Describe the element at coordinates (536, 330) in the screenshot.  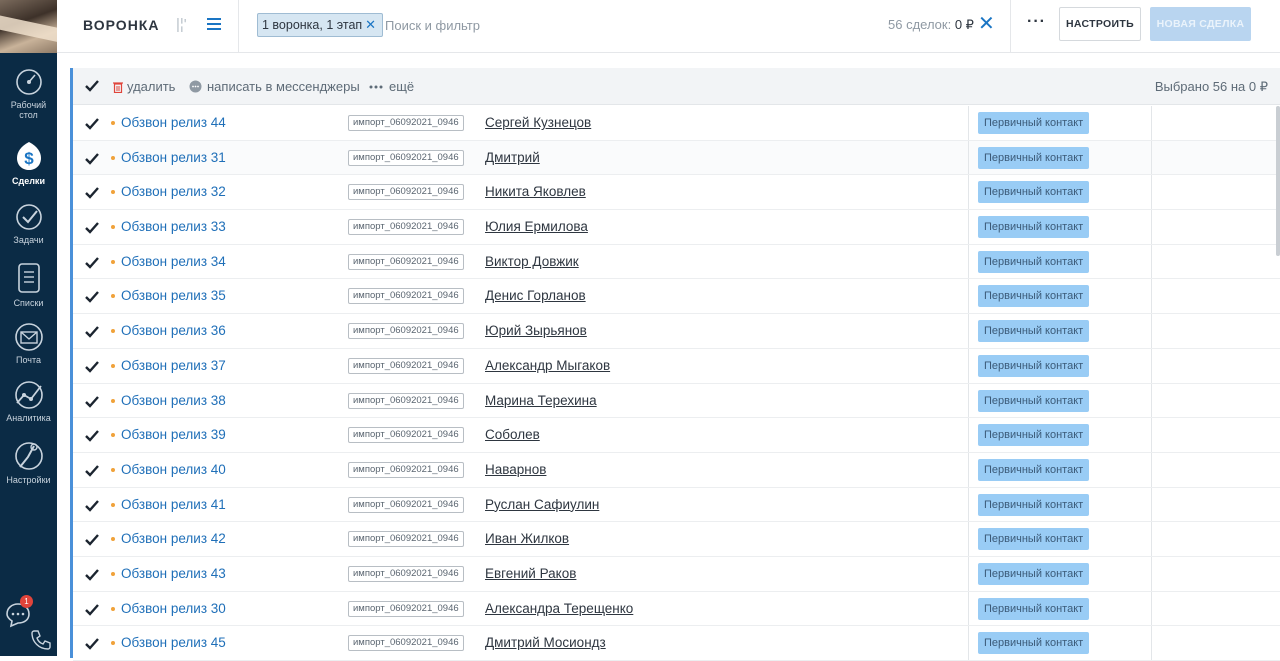
I see `contact-link: Юрий Зырьянов` at that location.